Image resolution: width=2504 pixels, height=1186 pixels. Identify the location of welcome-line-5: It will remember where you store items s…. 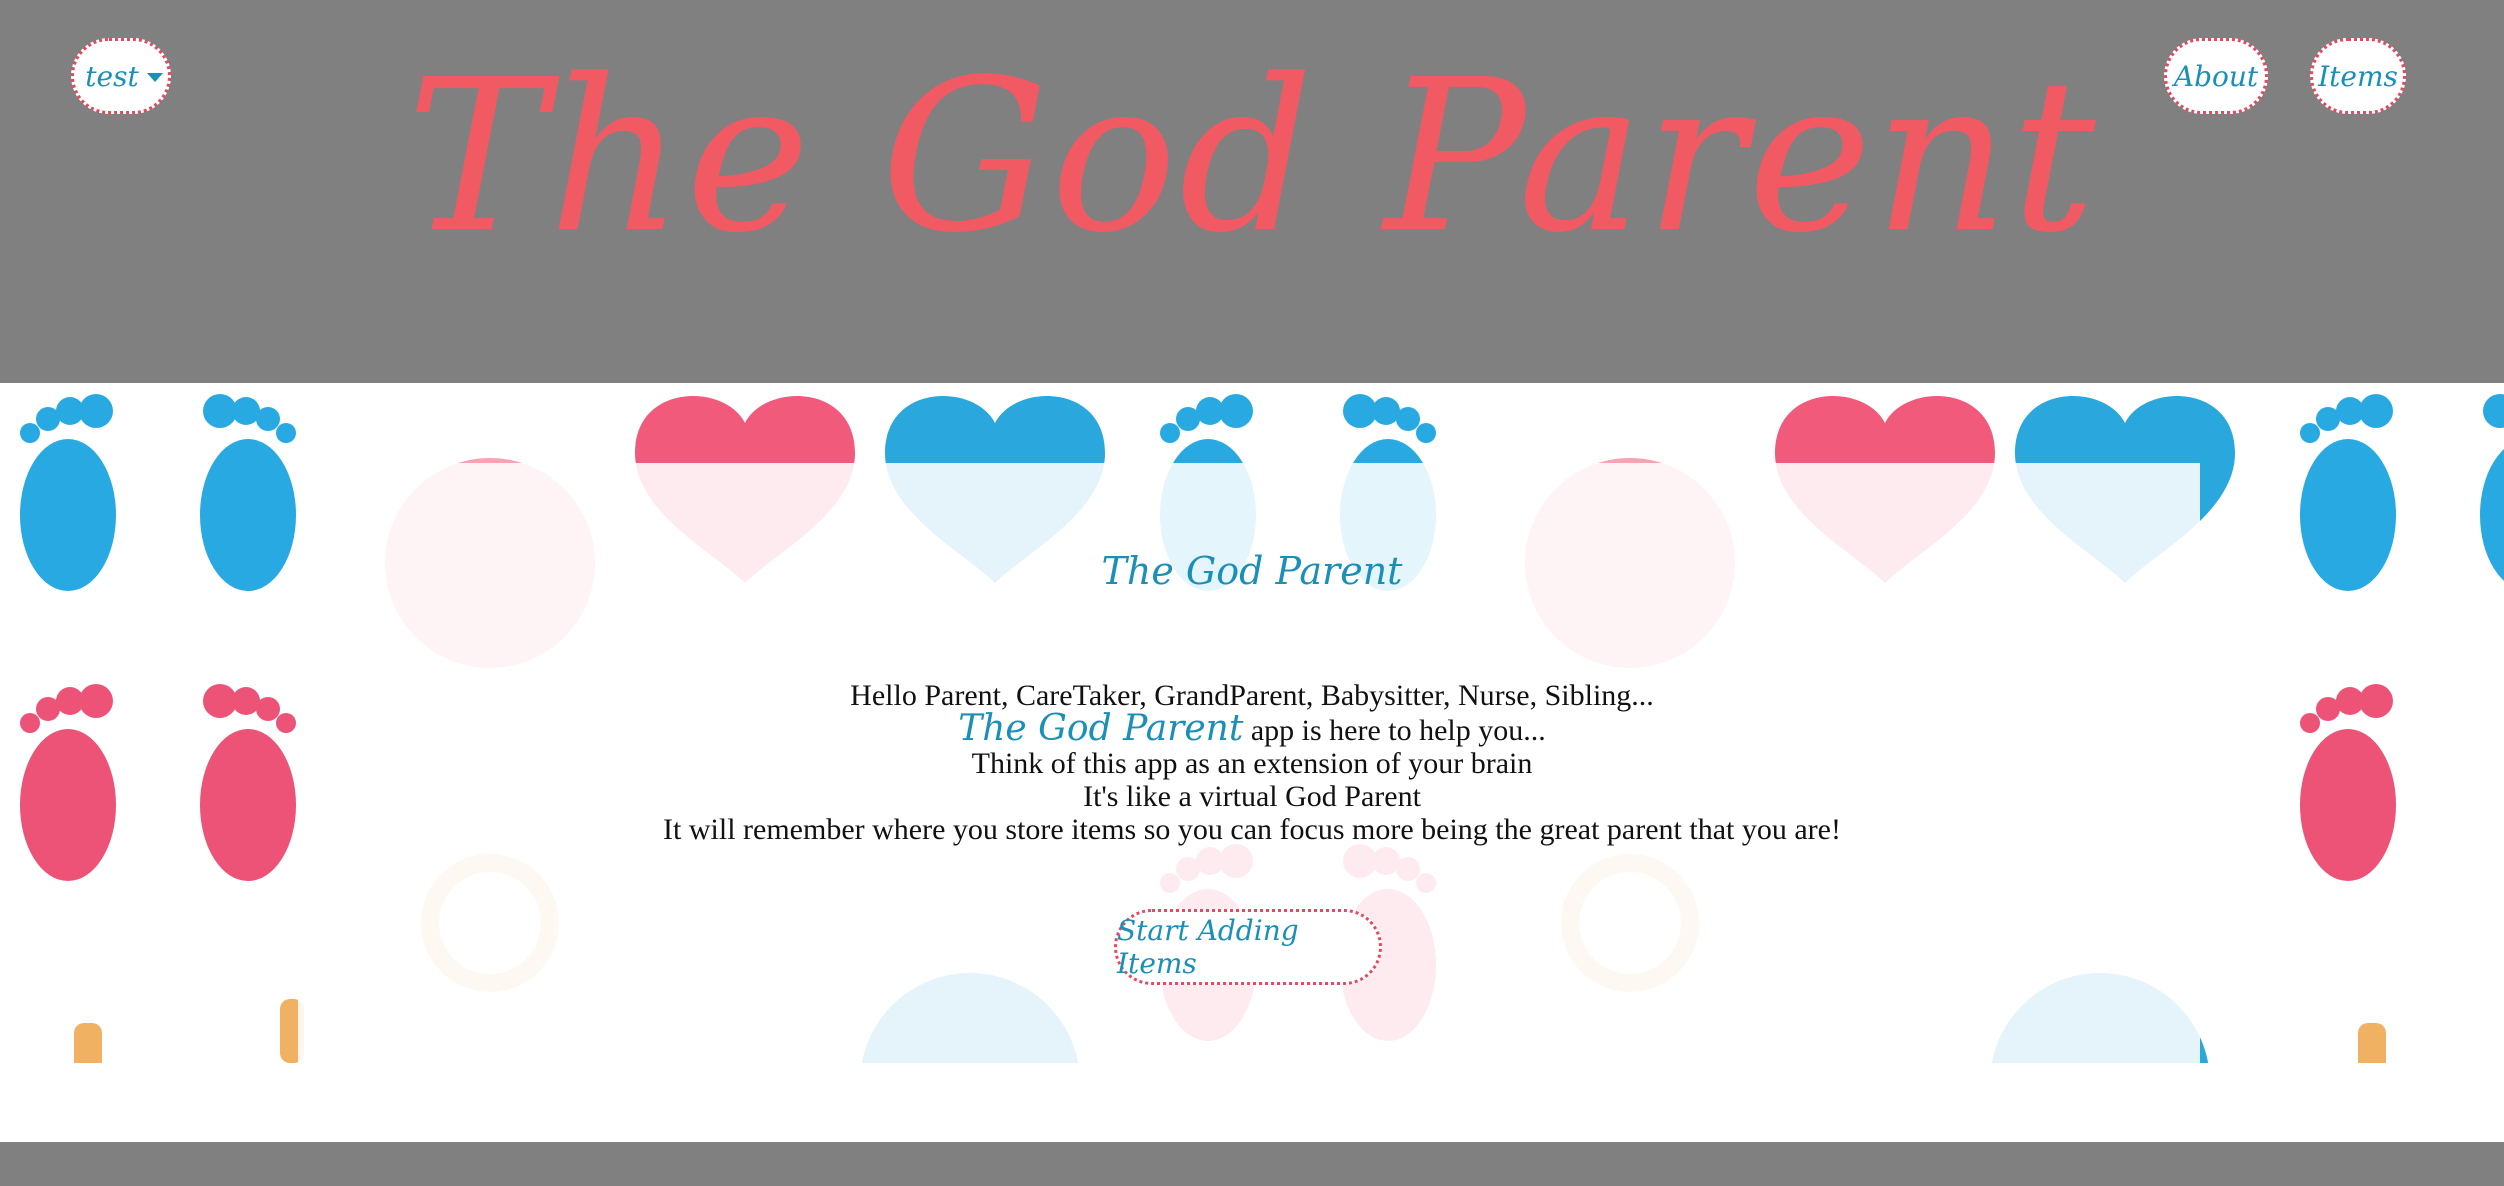
(1252, 829).